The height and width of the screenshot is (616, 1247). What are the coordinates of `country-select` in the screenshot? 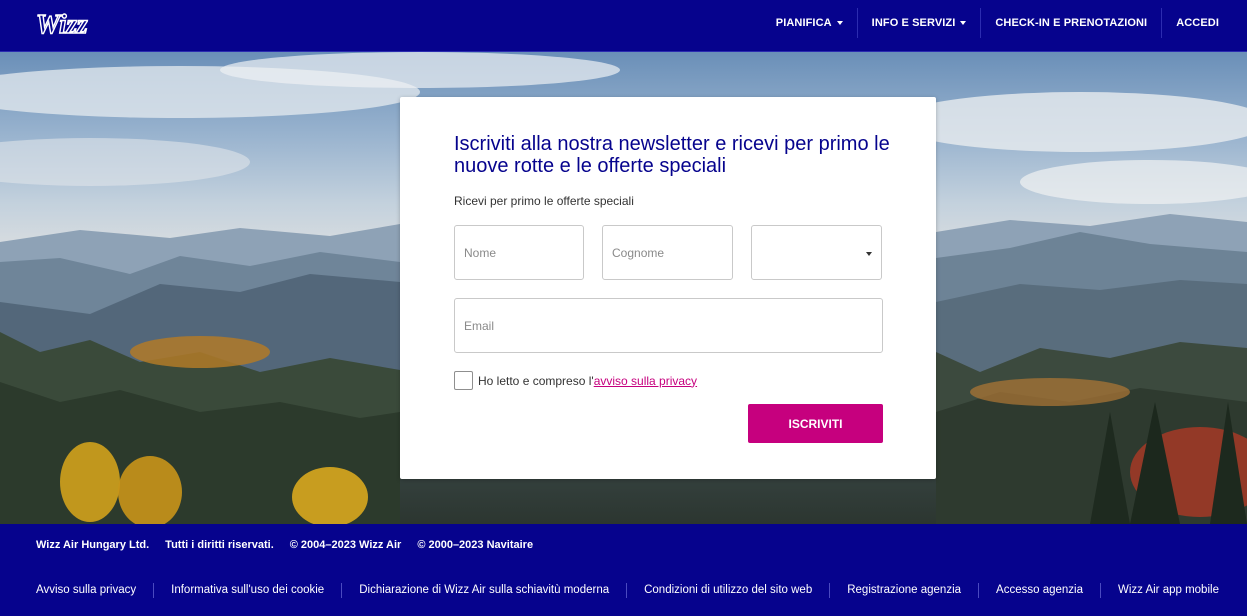 It's located at (816, 252).